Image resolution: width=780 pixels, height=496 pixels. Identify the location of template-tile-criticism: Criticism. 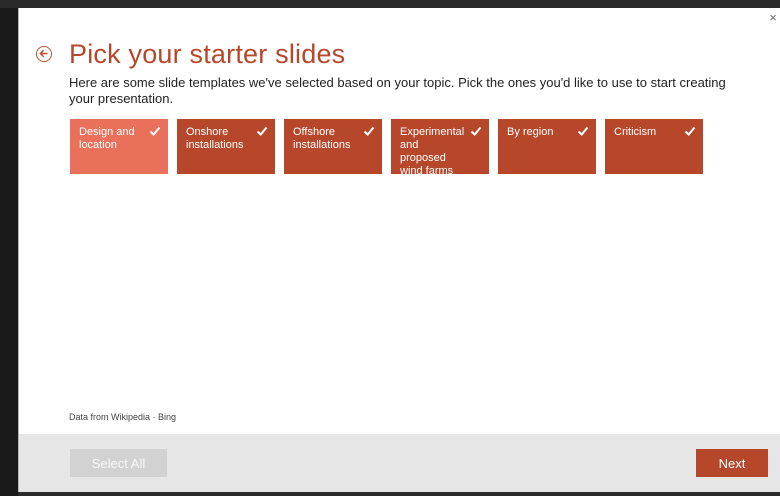
(654, 146).